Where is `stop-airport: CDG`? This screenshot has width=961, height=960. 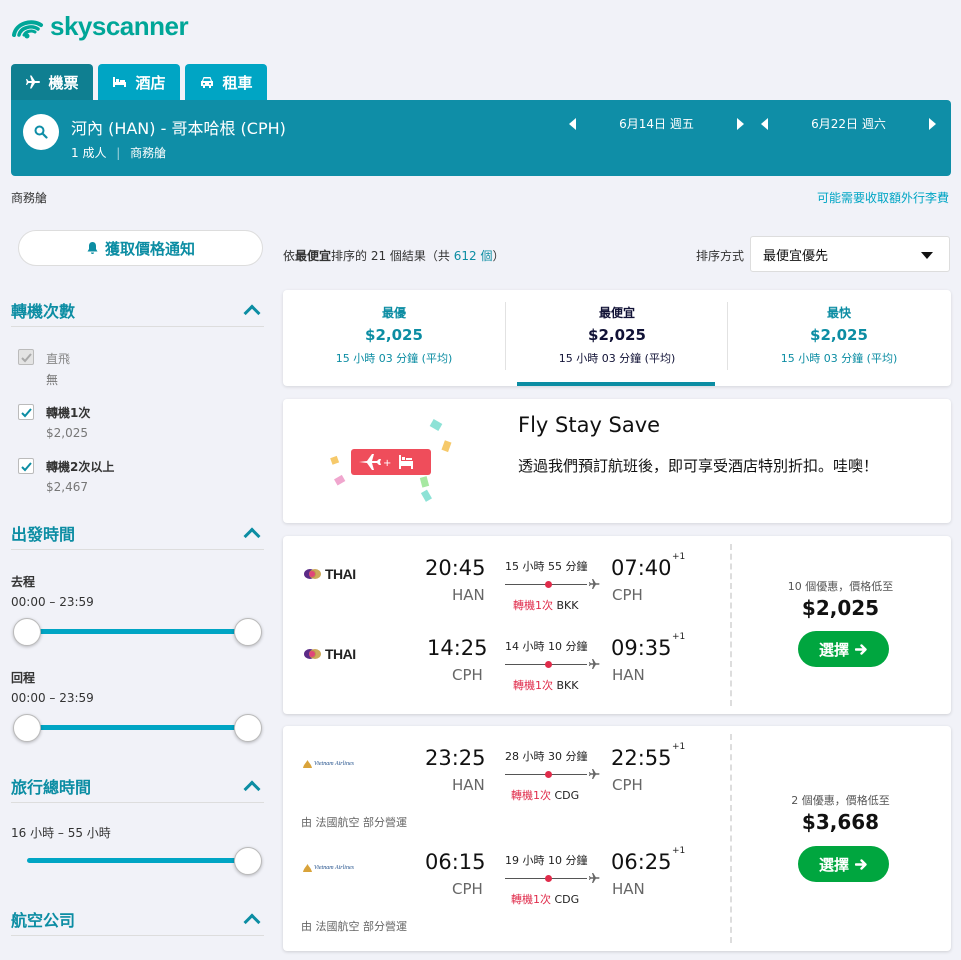
stop-airport: CDG is located at coordinates (567, 795).